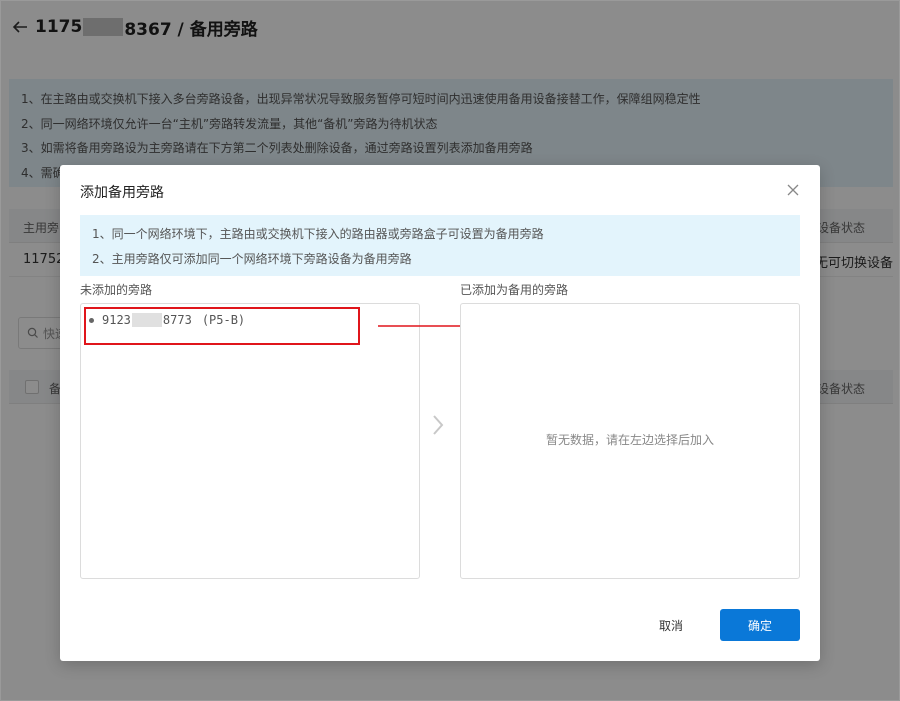 This screenshot has width=900, height=701. I want to click on available-list-label: 未添加的旁路, so click(116, 290).